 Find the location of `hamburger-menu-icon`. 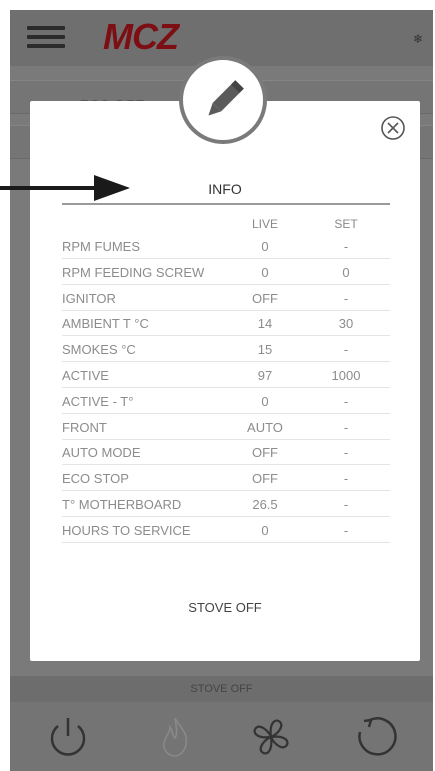

hamburger-menu-icon is located at coordinates (46, 37).